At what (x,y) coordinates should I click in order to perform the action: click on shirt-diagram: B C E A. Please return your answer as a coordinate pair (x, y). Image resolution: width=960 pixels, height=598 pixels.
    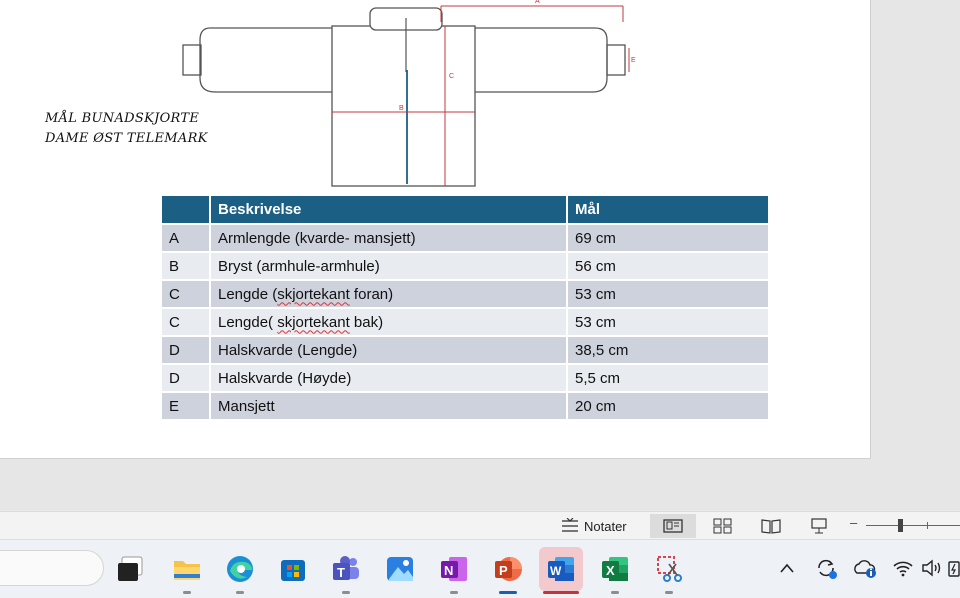
    Looking at the image, I should click on (409, 93).